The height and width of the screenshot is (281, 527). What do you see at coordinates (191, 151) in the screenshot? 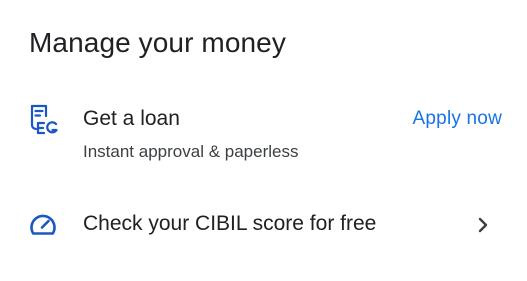
I see `loan-subtitle: Instant approval & paperless` at bounding box center [191, 151].